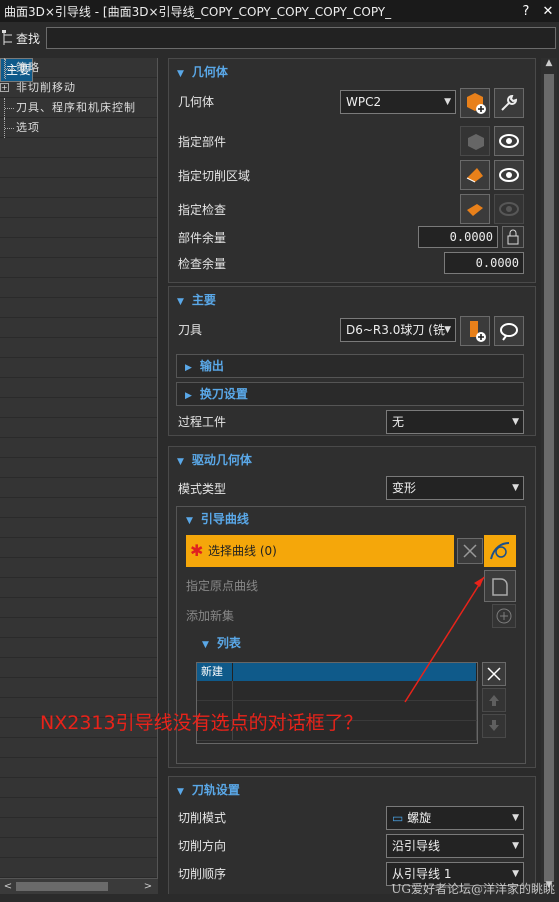  I want to click on eye-icon, so click(509, 141).